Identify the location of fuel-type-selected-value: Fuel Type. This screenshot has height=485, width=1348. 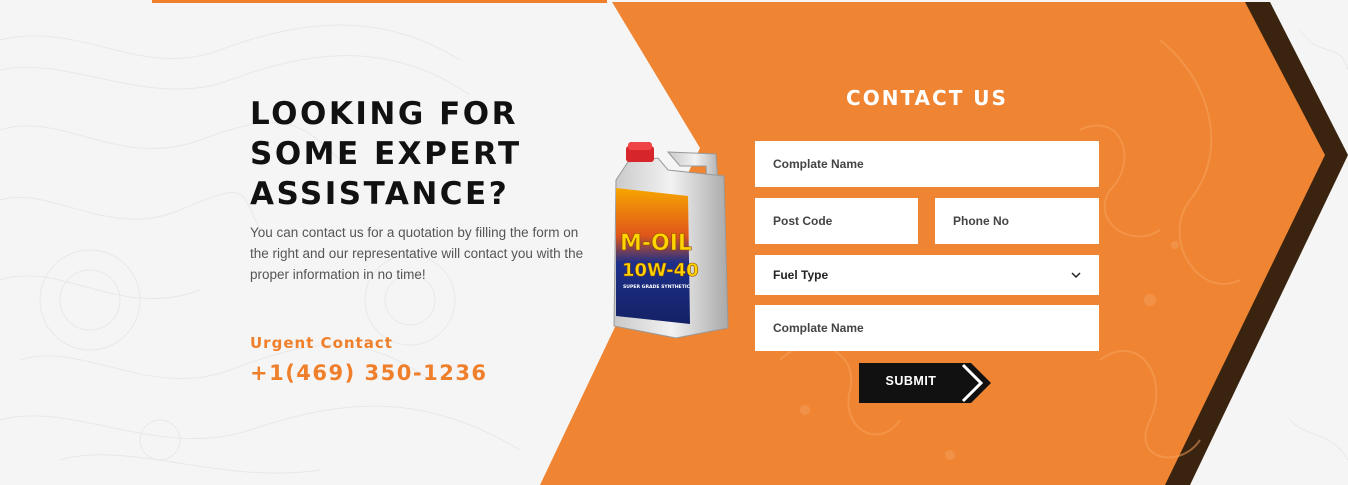
(801, 275).